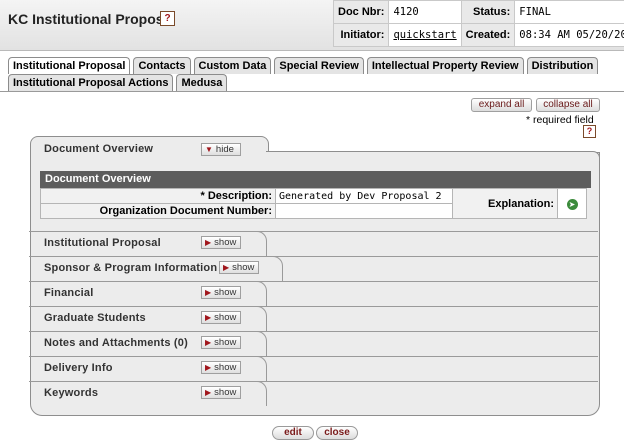 This screenshot has width=624, height=447. Describe the element at coordinates (337, 433) in the screenshot. I see `close-button: close` at that location.